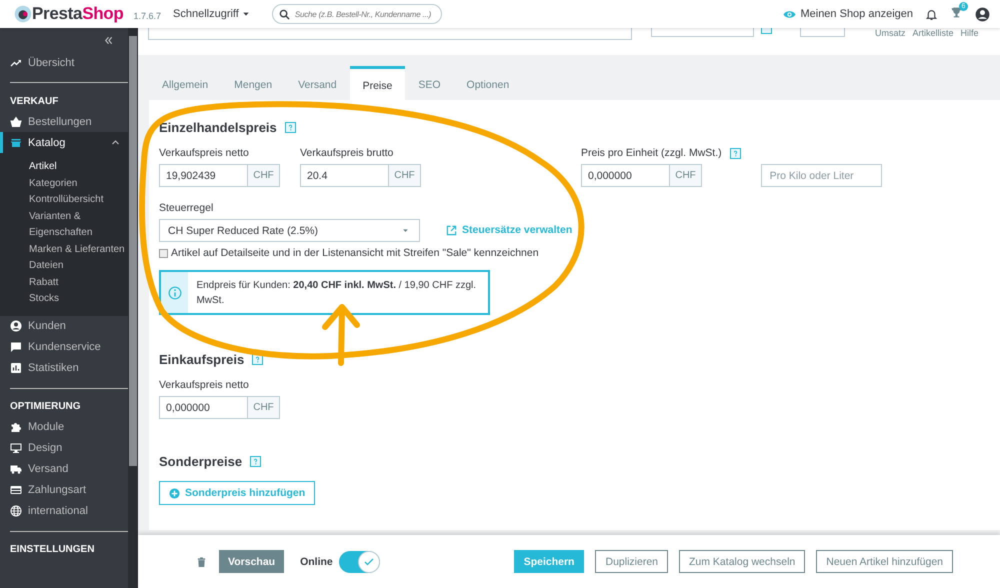  Describe the element at coordinates (64, 490) in the screenshot. I see `sidebar-item: Zahlungsart` at that location.